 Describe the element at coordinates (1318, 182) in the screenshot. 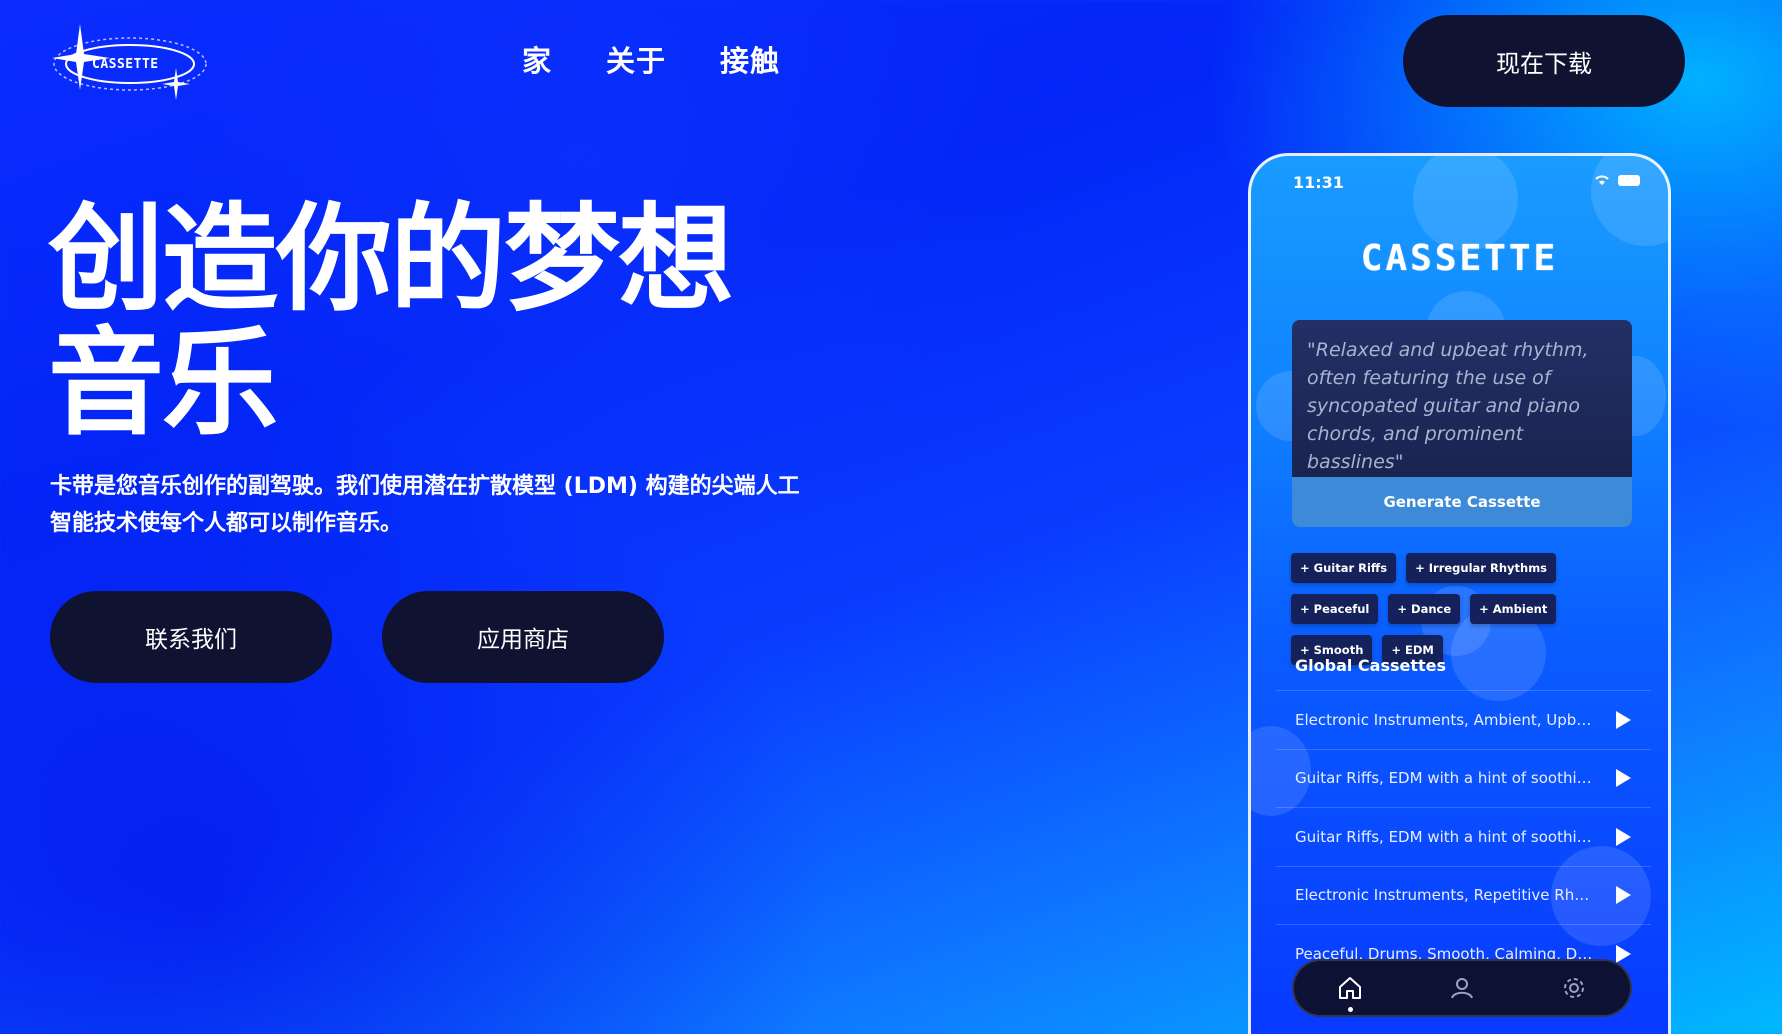

I see `status-time: 11:31` at that location.